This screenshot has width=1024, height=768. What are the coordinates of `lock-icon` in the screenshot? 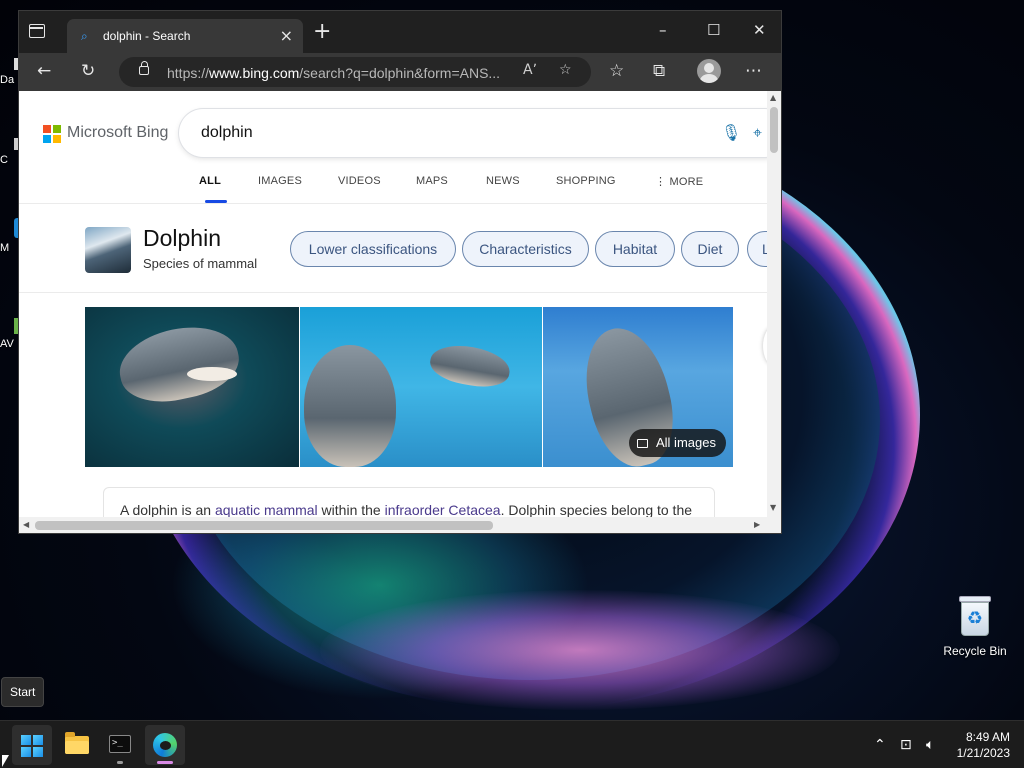 It's located at (144, 68).